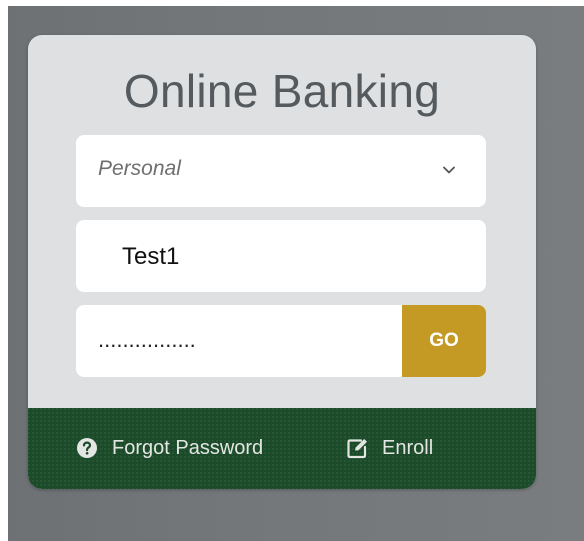 The image size is (584, 541). Describe the element at coordinates (292, 257) in the screenshot. I see `username-input` at that location.